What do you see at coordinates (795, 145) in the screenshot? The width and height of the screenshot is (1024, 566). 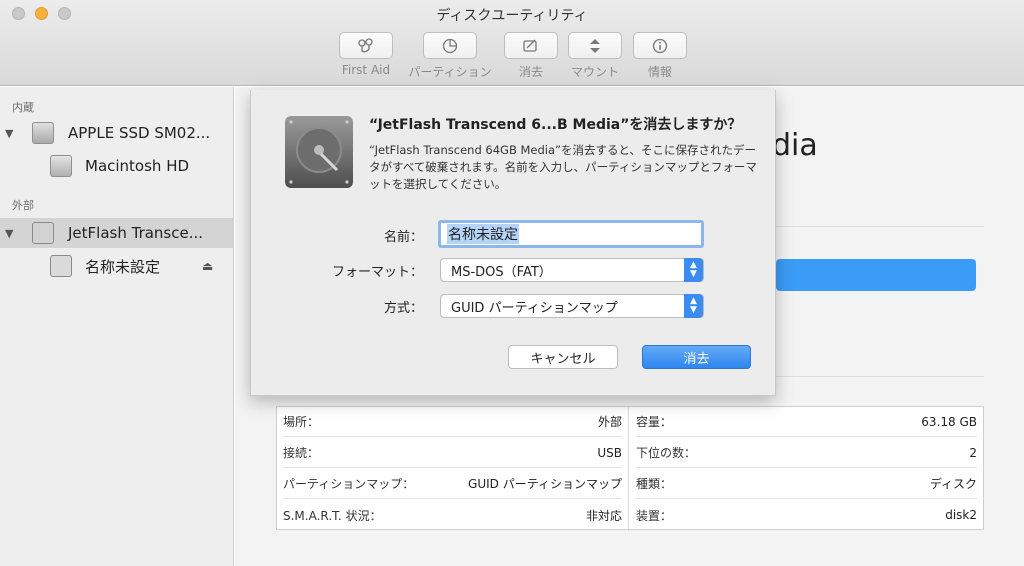 I see `device-title: dia` at bounding box center [795, 145].